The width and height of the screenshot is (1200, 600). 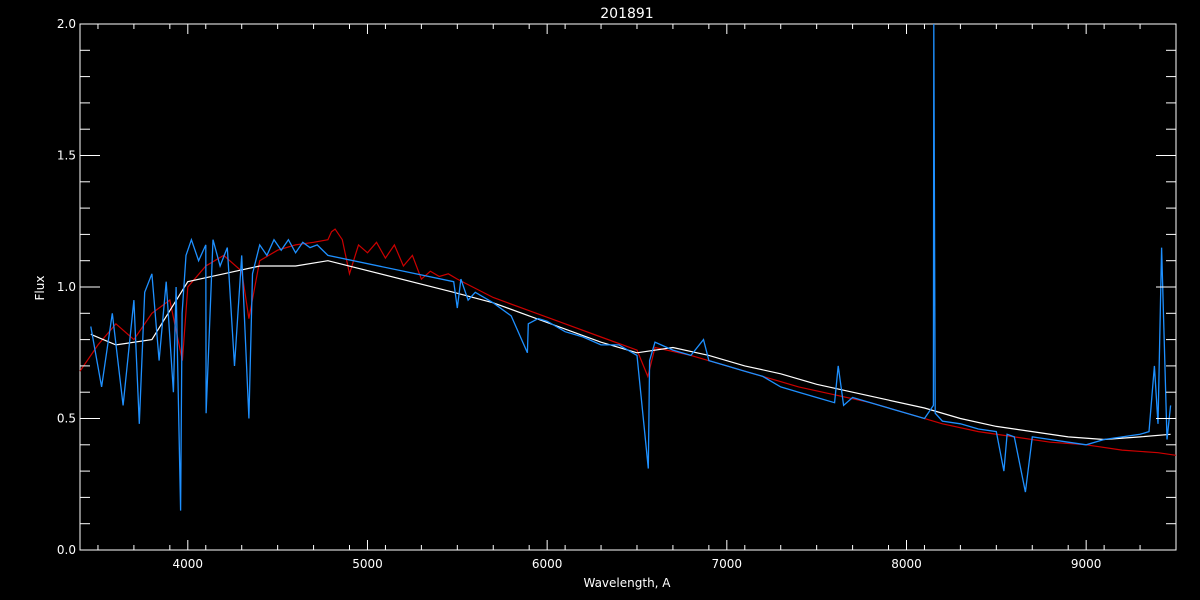 What do you see at coordinates (367, 564) in the screenshot?
I see `x-tick-label: 5000` at bounding box center [367, 564].